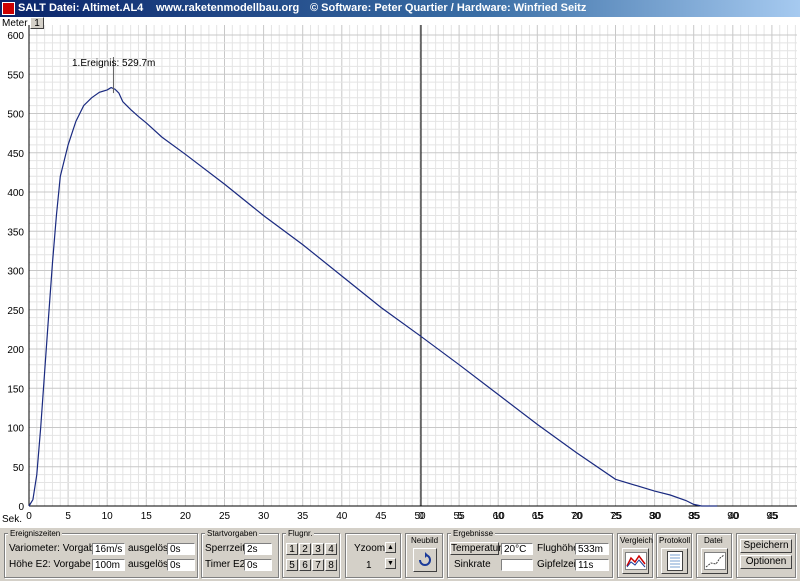 This screenshot has width=800, height=581. What do you see at coordinates (232, 533) in the screenshot?
I see `startvorgaben-title: Startvorgaben` at bounding box center [232, 533].